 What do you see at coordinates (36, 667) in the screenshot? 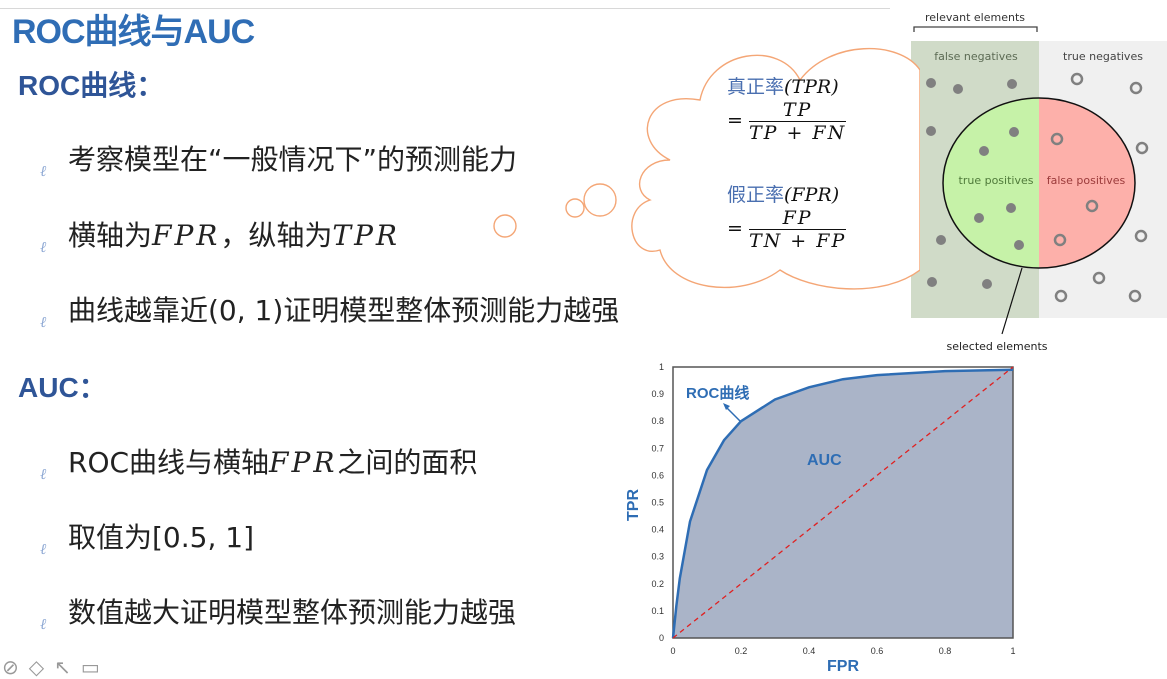
I see `eraser-icon: ◇` at bounding box center [36, 667].